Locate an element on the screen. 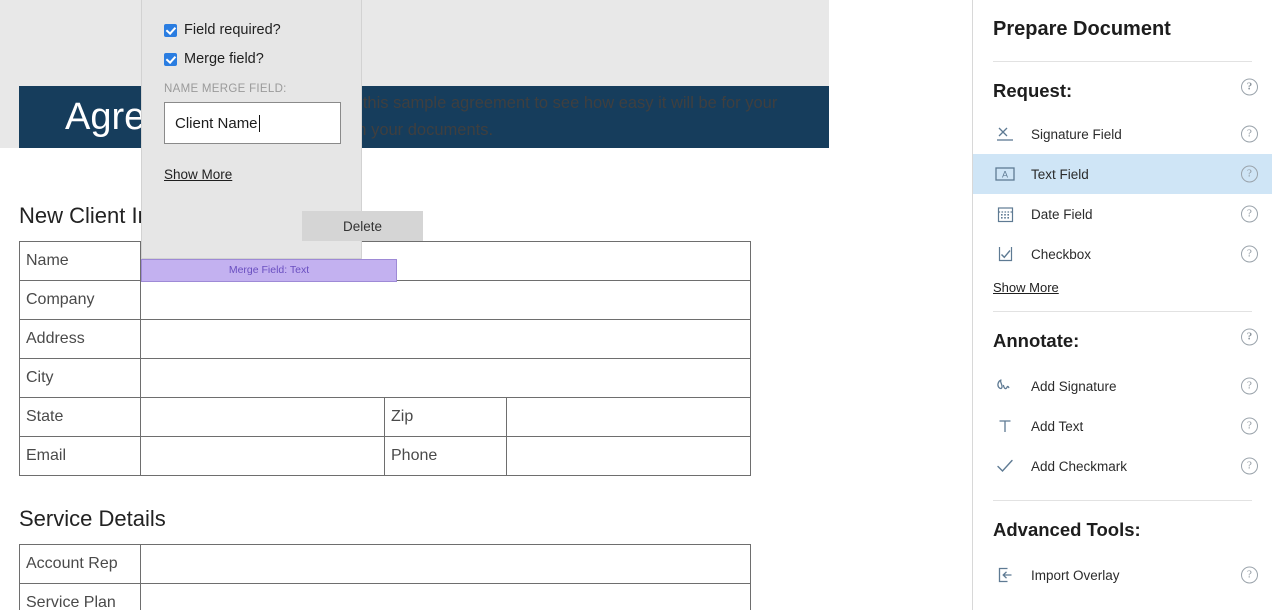  signature-script-icon is located at coordinates (1005, 386).